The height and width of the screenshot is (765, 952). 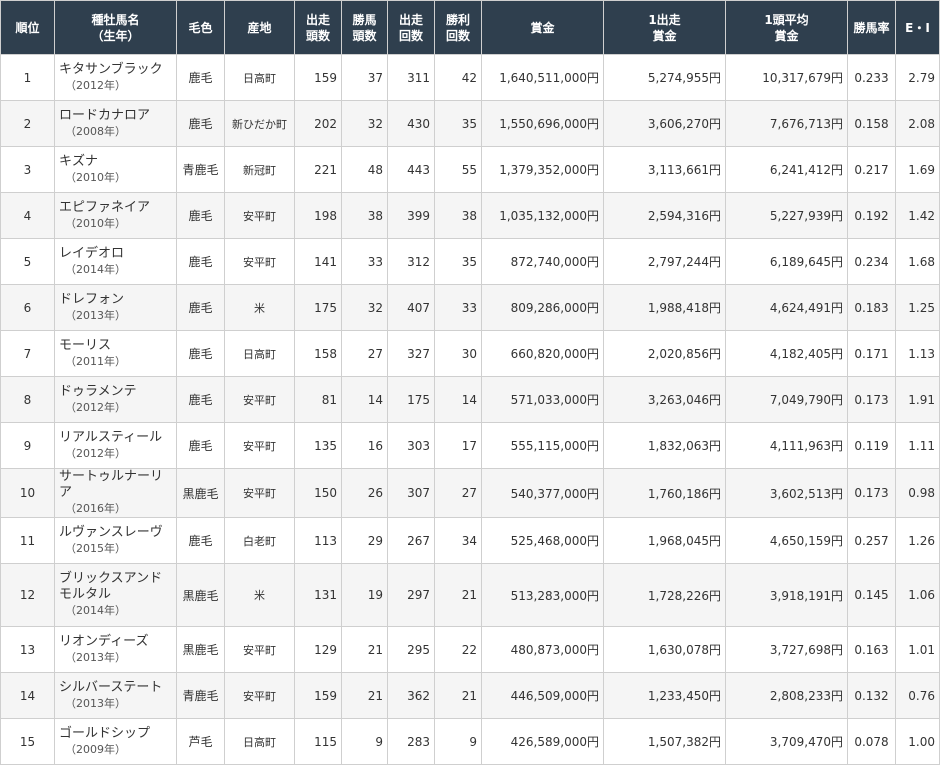 What do you see at coordinates (259, 353) in the screenshot?
I see `origin-cell: 日高町` at bounding box center [259, 353].